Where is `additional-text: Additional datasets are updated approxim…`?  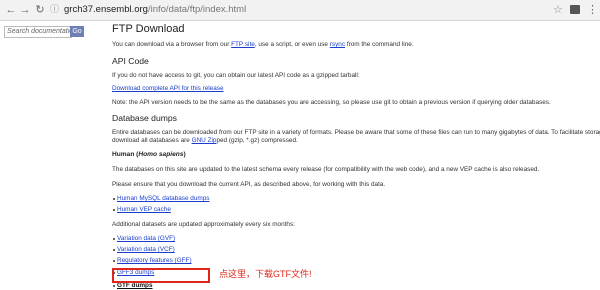
additional-text: Additional datasets are updated approxim… is located at coordinates (203, 224).